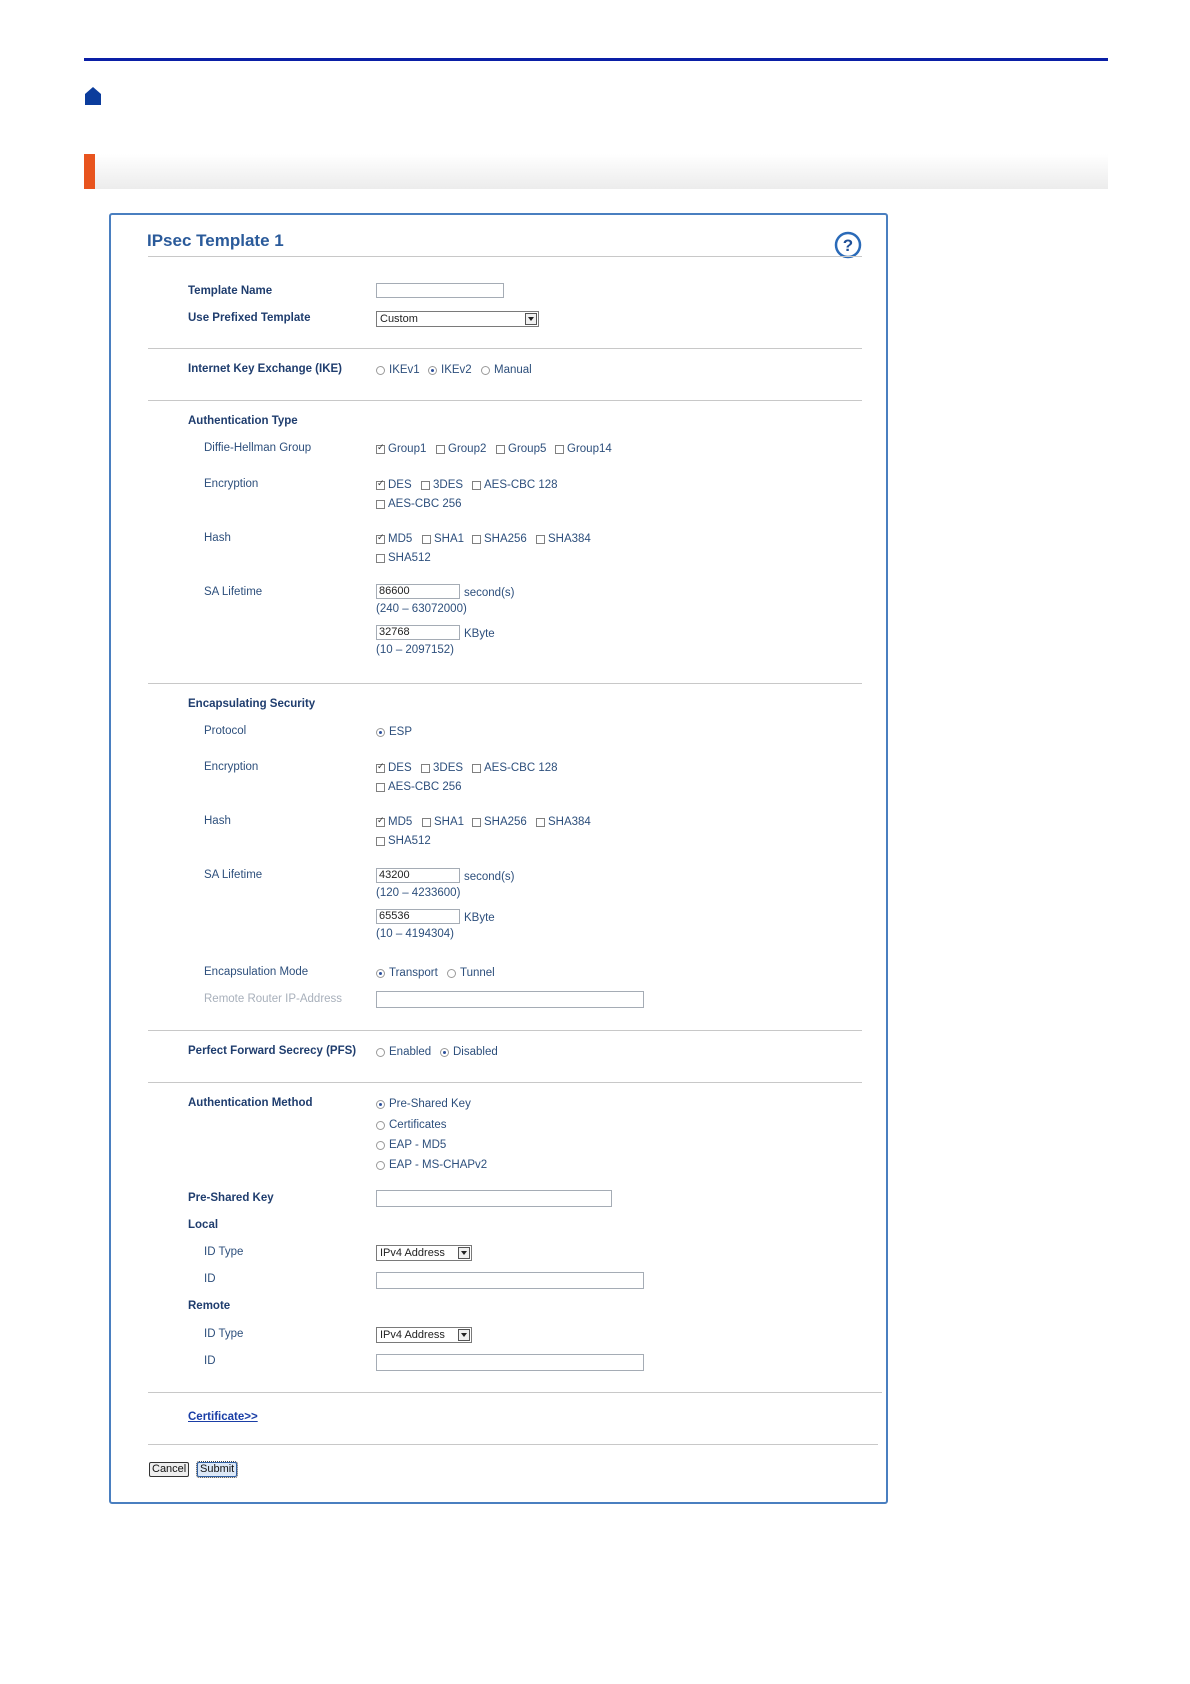 The width and height of the screenshot is (1190, 1684). What do you see at coordinates (418, 591) in the screenshot?
I see `ike-sa-seconds-input: 86600` at bounding box center [418, 591].